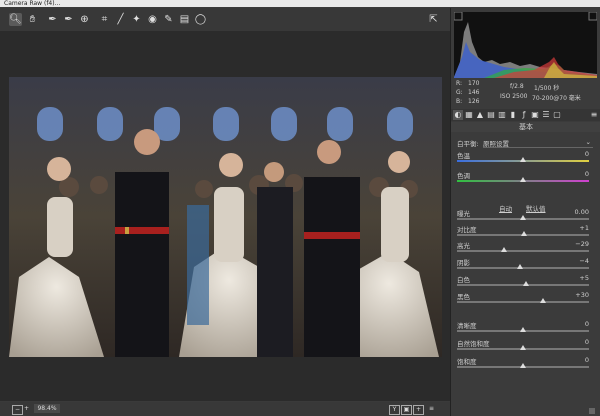 The height and width of the screenshot is (416, 600). I want to click on slider-label: 黑色, so click(463, 297).